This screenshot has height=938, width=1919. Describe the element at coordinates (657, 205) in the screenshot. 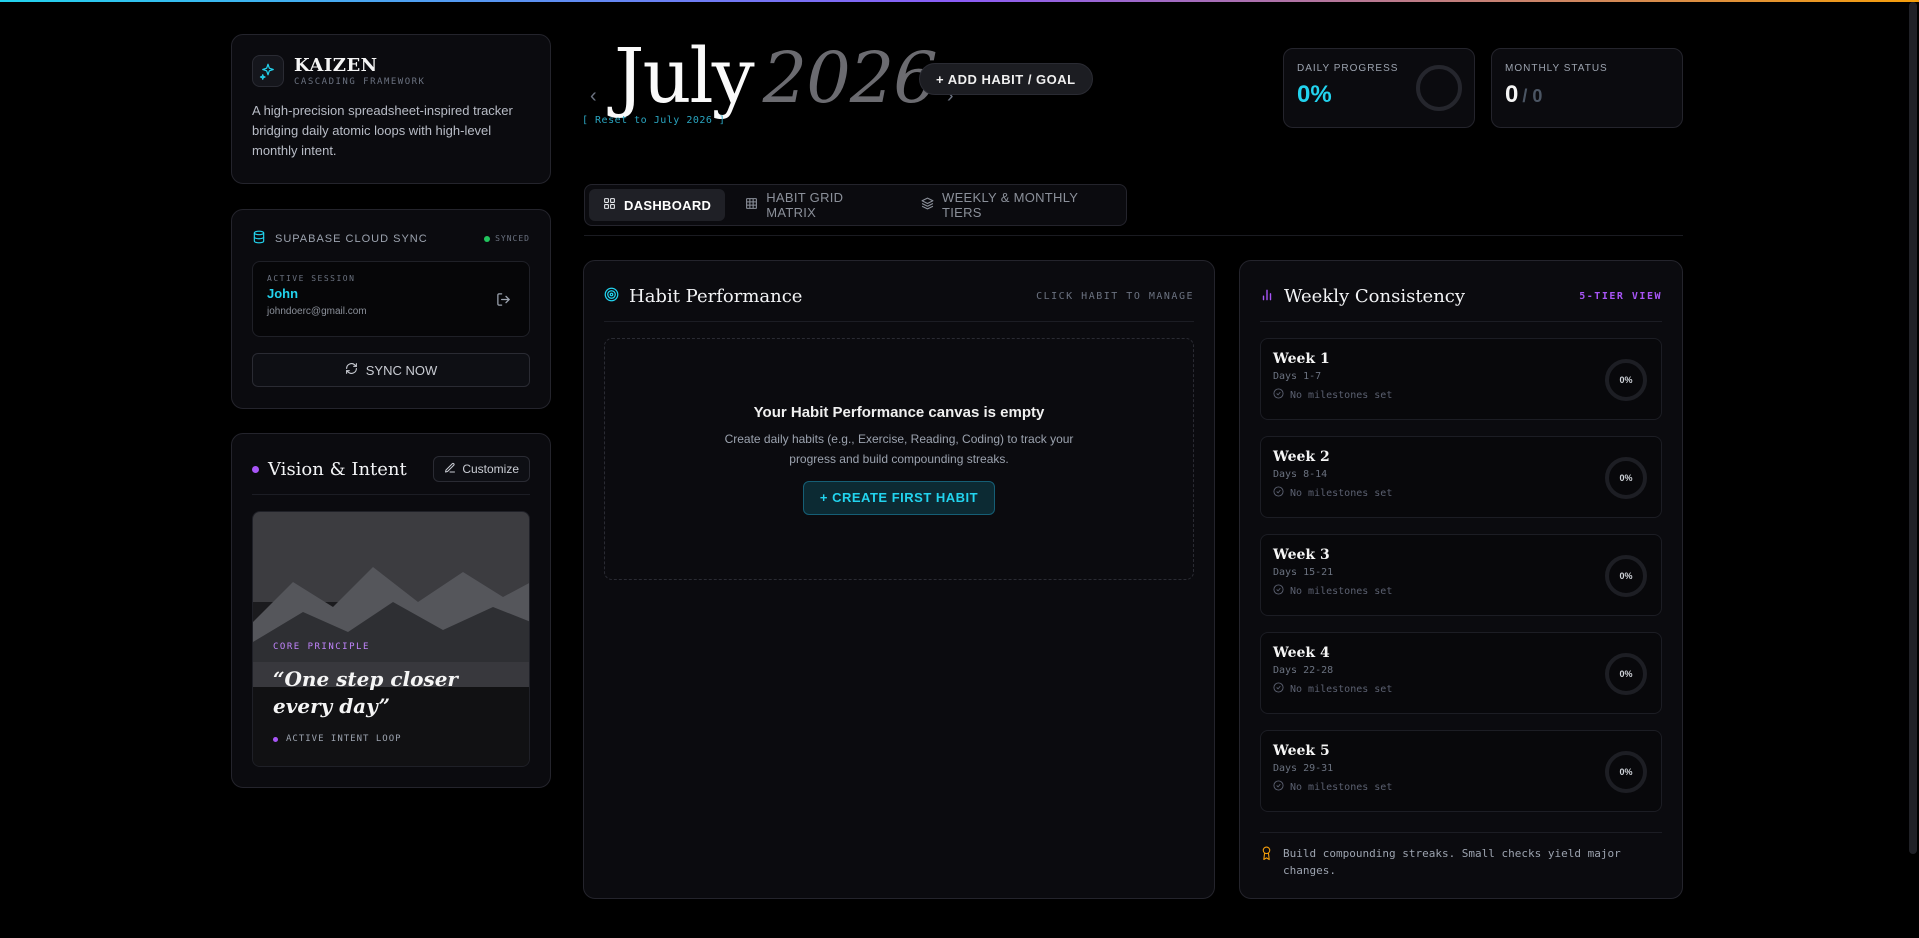

I see `tab-dashboard: DASHBOARD` at that location.